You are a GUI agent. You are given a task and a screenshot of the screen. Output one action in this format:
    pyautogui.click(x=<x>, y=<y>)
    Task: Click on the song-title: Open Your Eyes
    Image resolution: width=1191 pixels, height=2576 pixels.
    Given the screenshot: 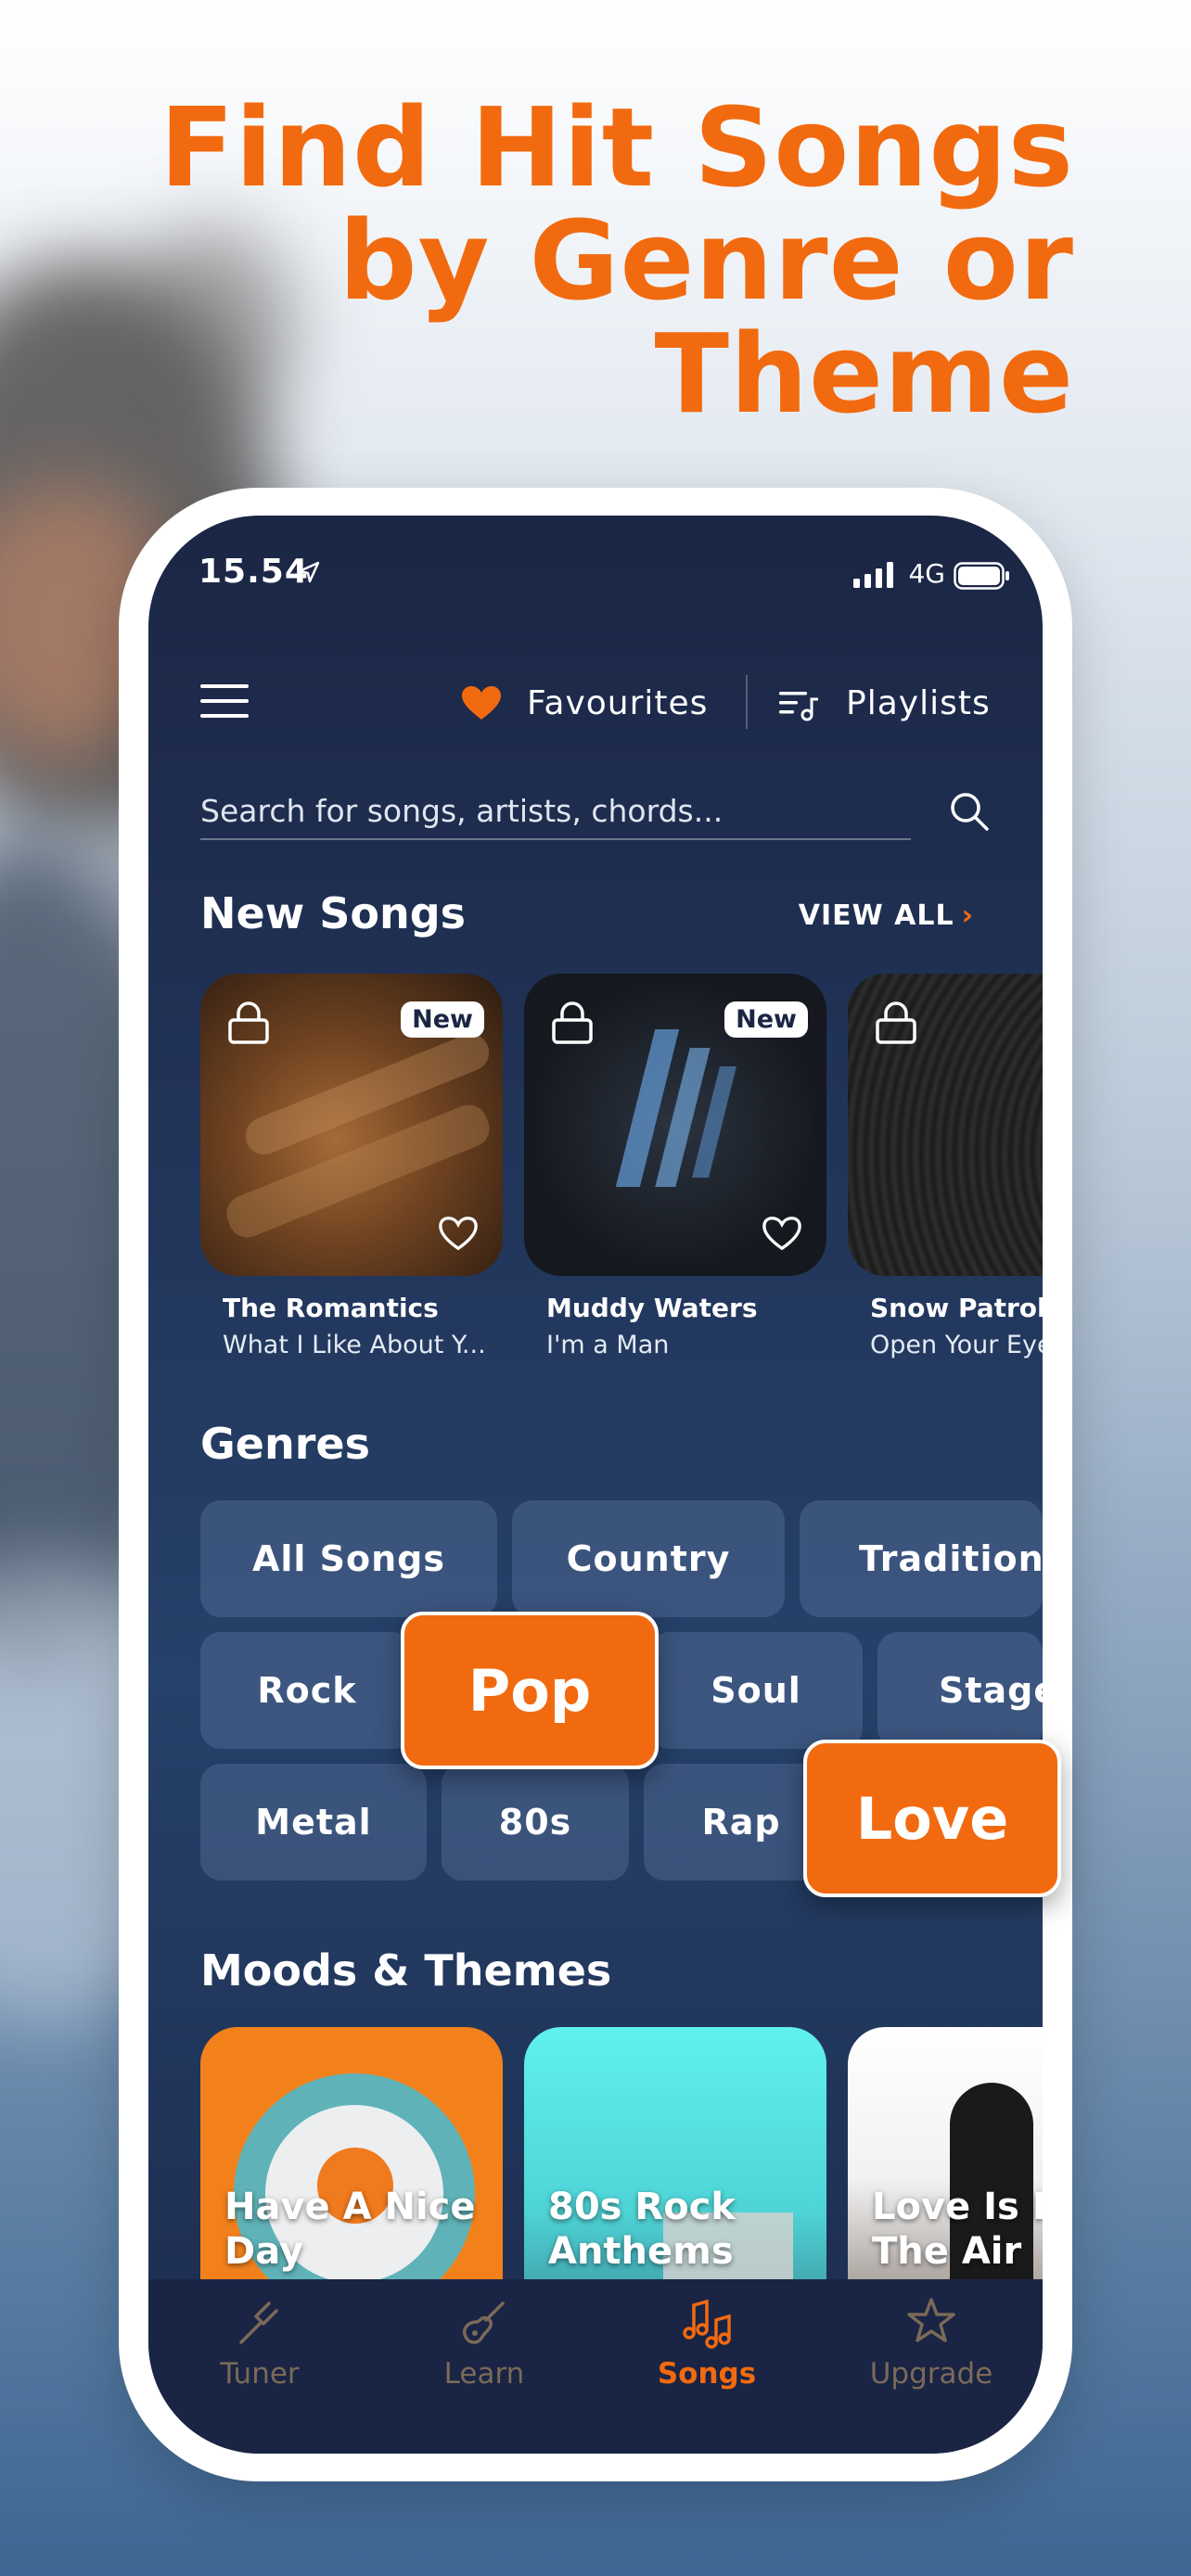 What is the action you would take?
    pyautogui.click(x=956, y=1345)
    